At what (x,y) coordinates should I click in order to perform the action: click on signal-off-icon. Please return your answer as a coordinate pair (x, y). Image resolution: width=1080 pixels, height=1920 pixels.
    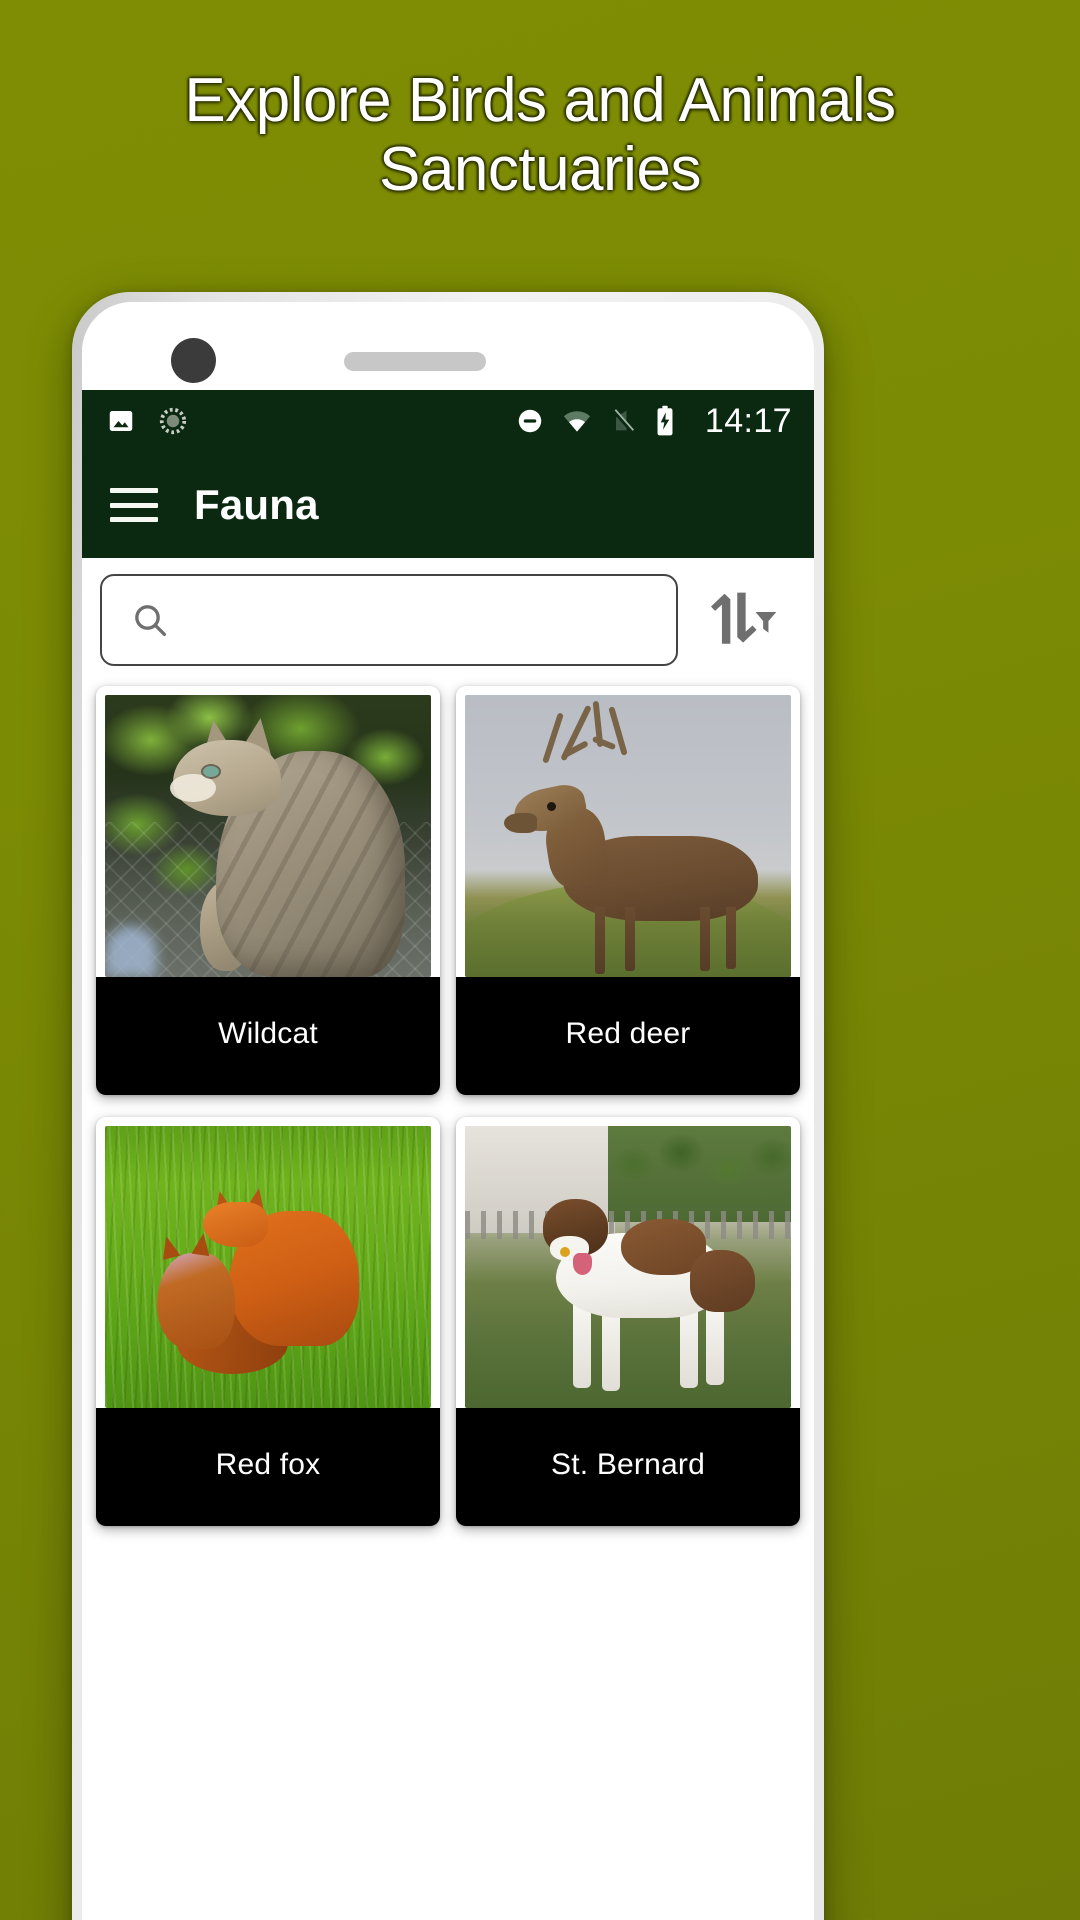
    Looking at the image, I should click on (623, 421).